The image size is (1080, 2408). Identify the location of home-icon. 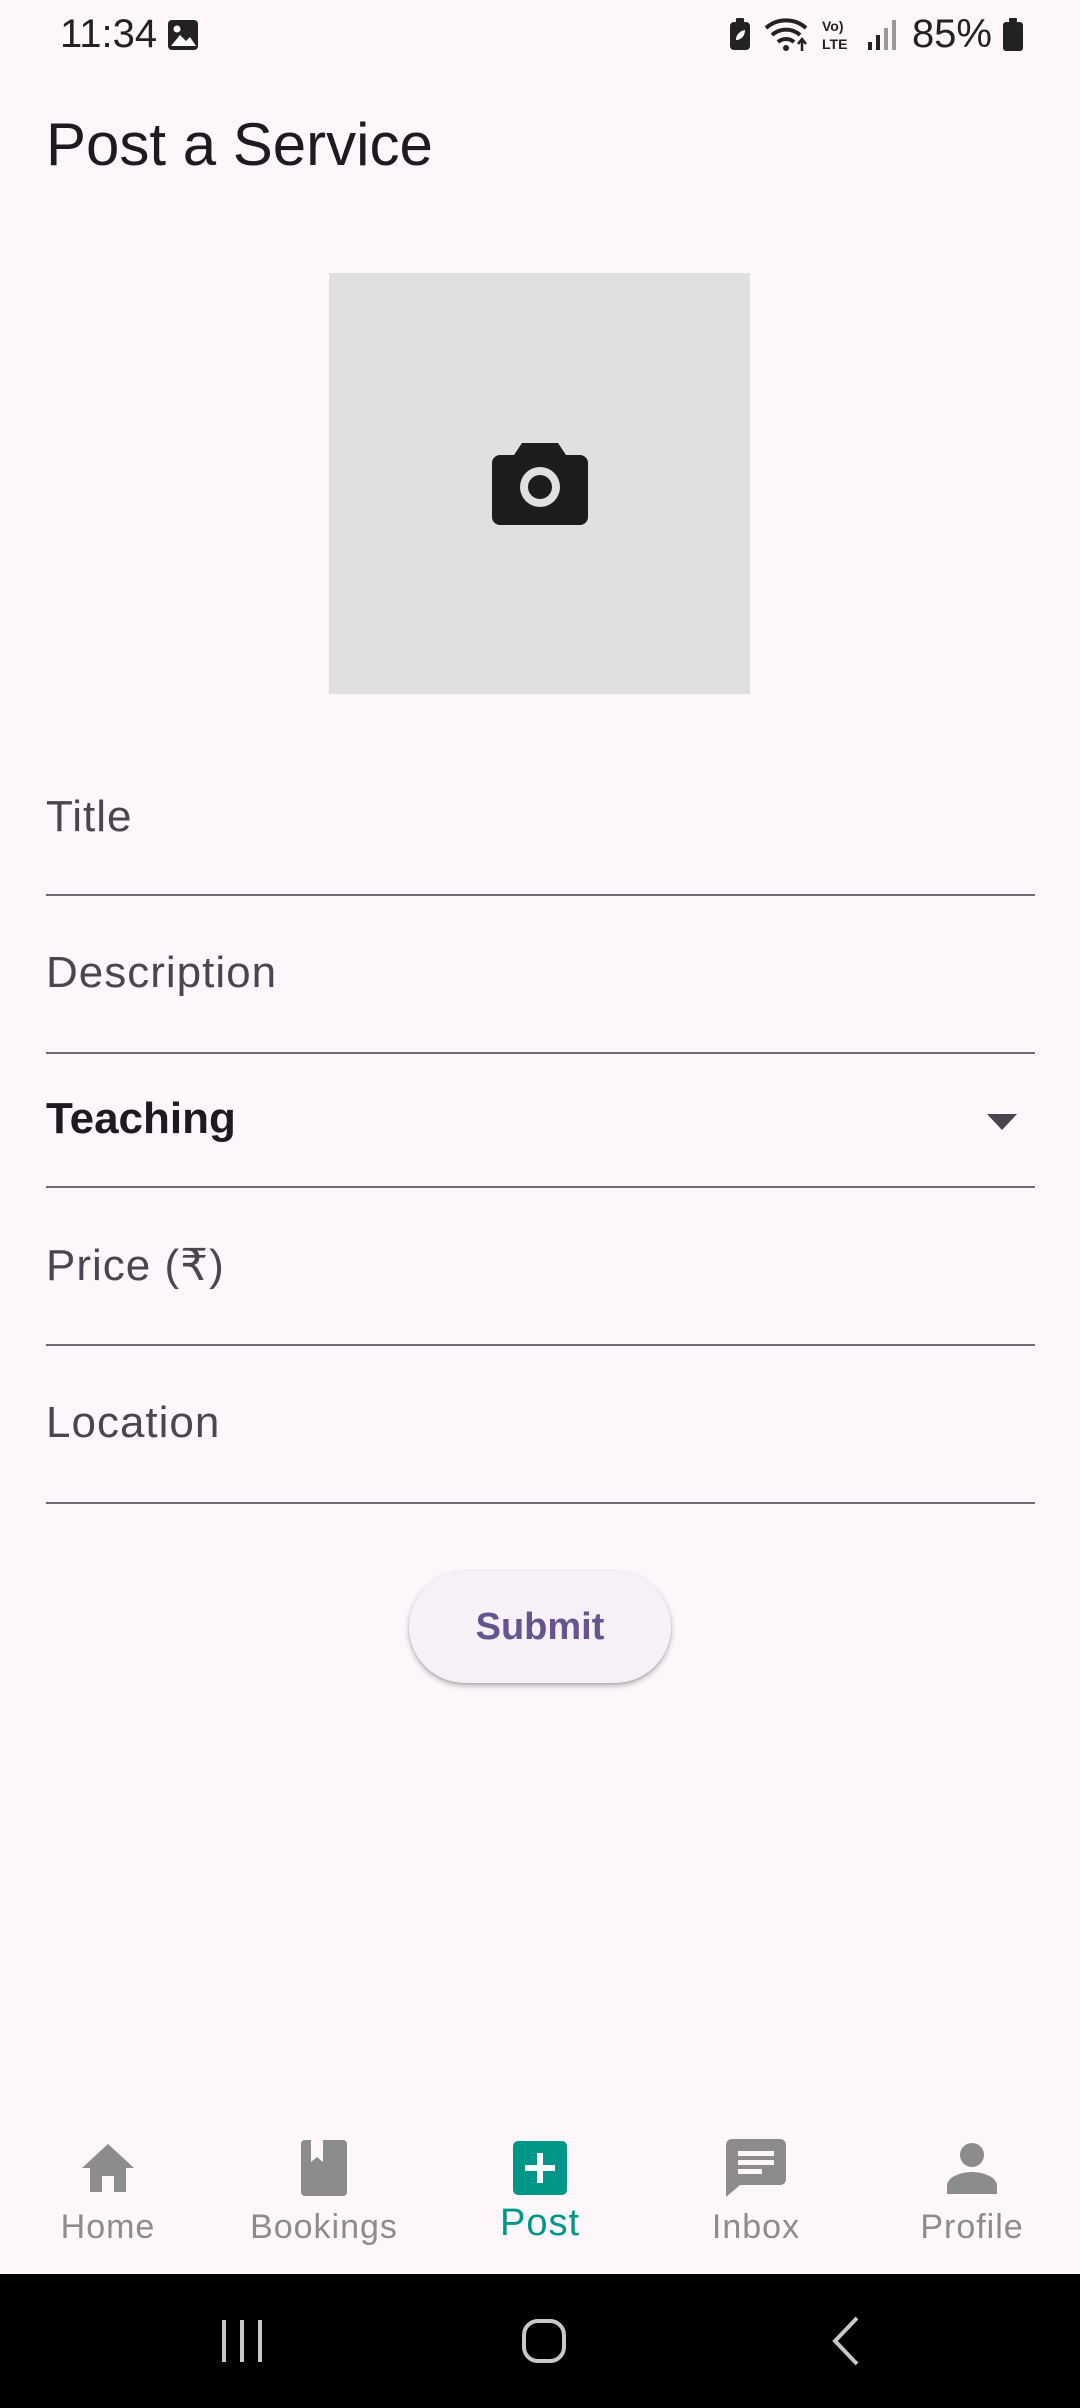
(108, 2168).